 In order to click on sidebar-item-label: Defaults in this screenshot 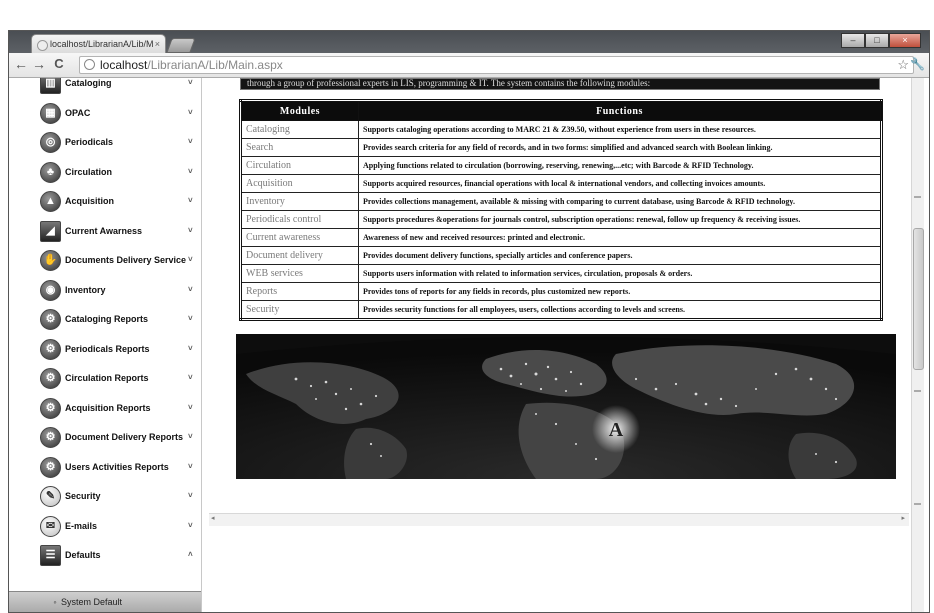, I will do `click(83, 555)`.